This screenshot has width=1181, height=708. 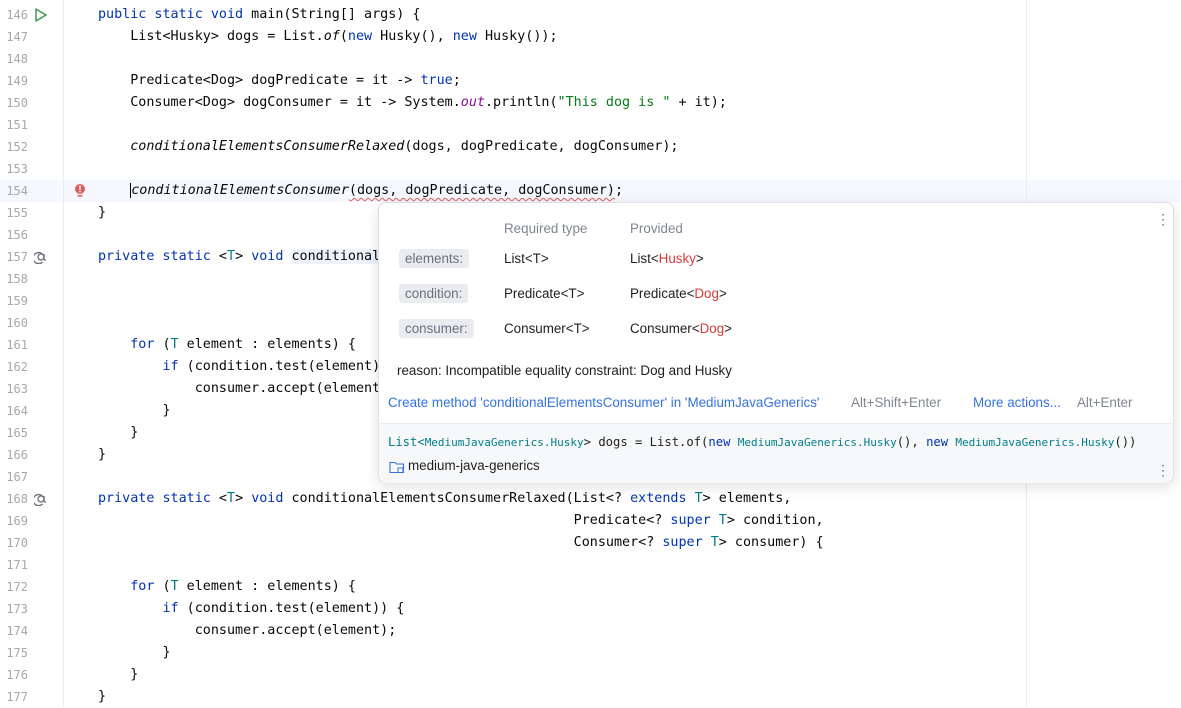 What do you see at coordinates (17, 279) in the screenshot?
I see `line-number: 158` at bounding box center [17, 279].